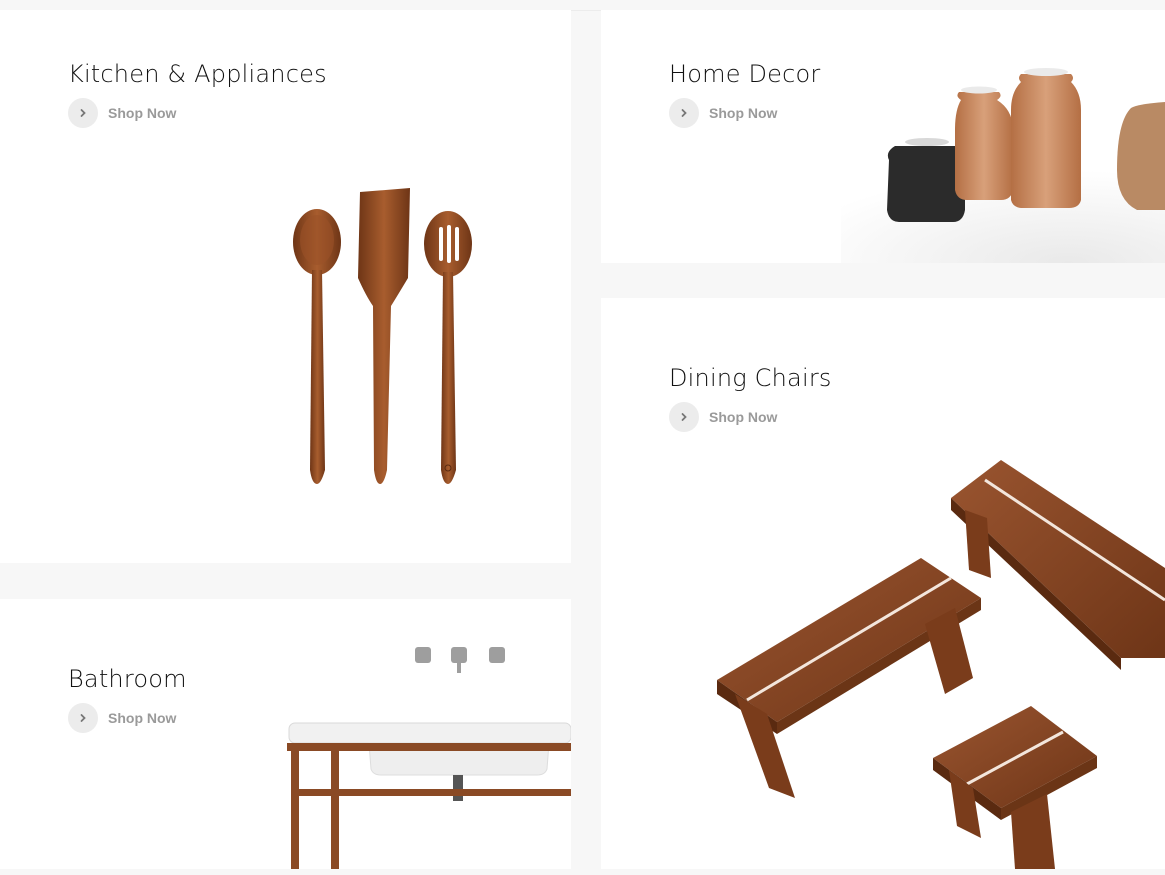  I want to click on shop-now-link-bathroom: Shop Now, so click(122, 718).